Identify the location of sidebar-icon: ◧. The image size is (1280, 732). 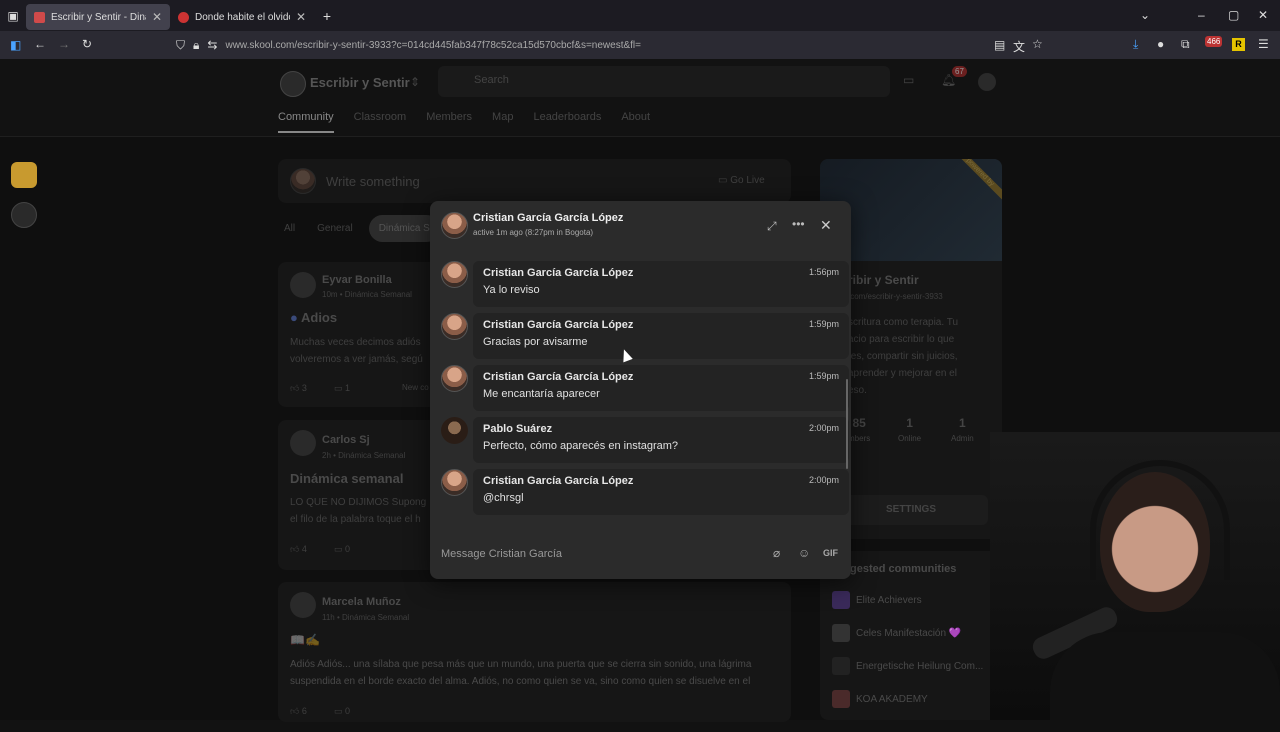
(15, 45).